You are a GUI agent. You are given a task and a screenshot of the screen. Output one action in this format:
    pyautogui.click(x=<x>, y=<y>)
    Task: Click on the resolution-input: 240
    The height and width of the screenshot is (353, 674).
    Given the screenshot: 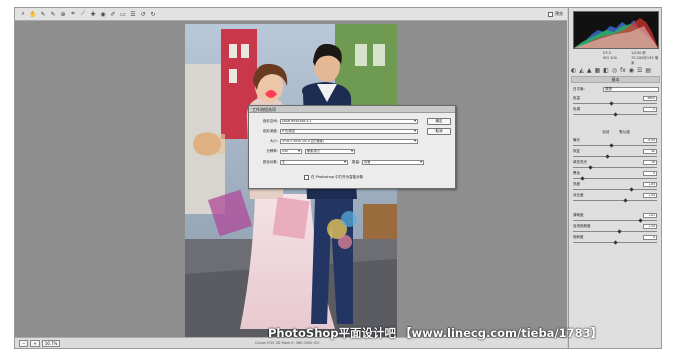 What is the action you would take?
    pyautogui.click(x=291, y=151)
    